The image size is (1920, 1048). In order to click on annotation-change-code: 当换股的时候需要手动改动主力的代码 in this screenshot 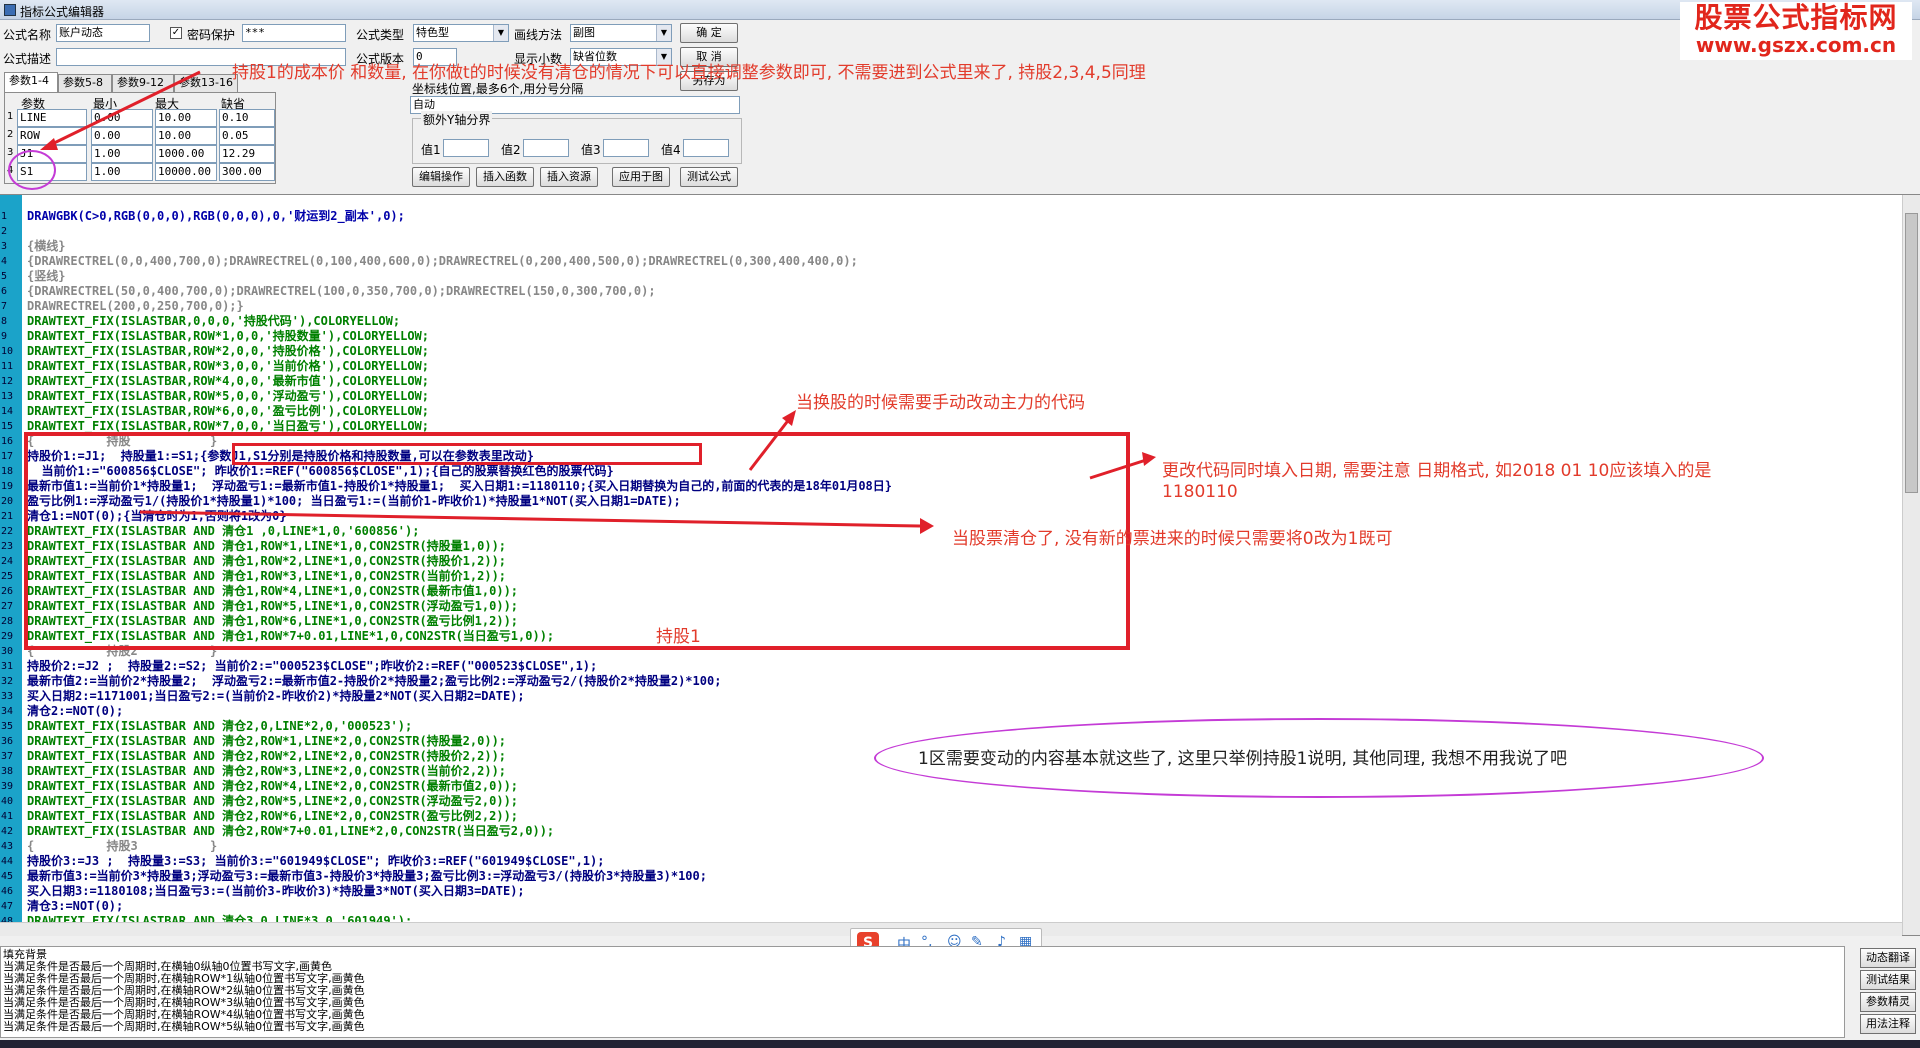, I will do `click(940, 403)`.